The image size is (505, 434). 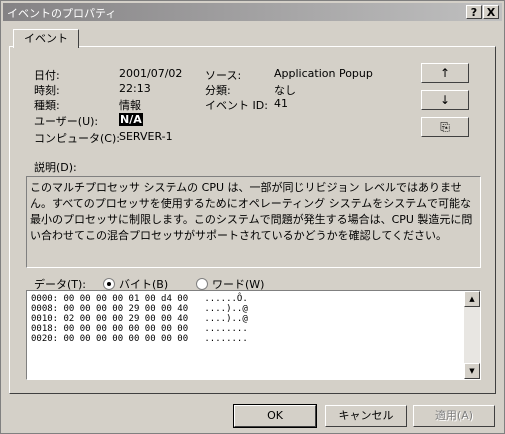 I want to click on event-id-value: 41, so click(x=281, y=103).